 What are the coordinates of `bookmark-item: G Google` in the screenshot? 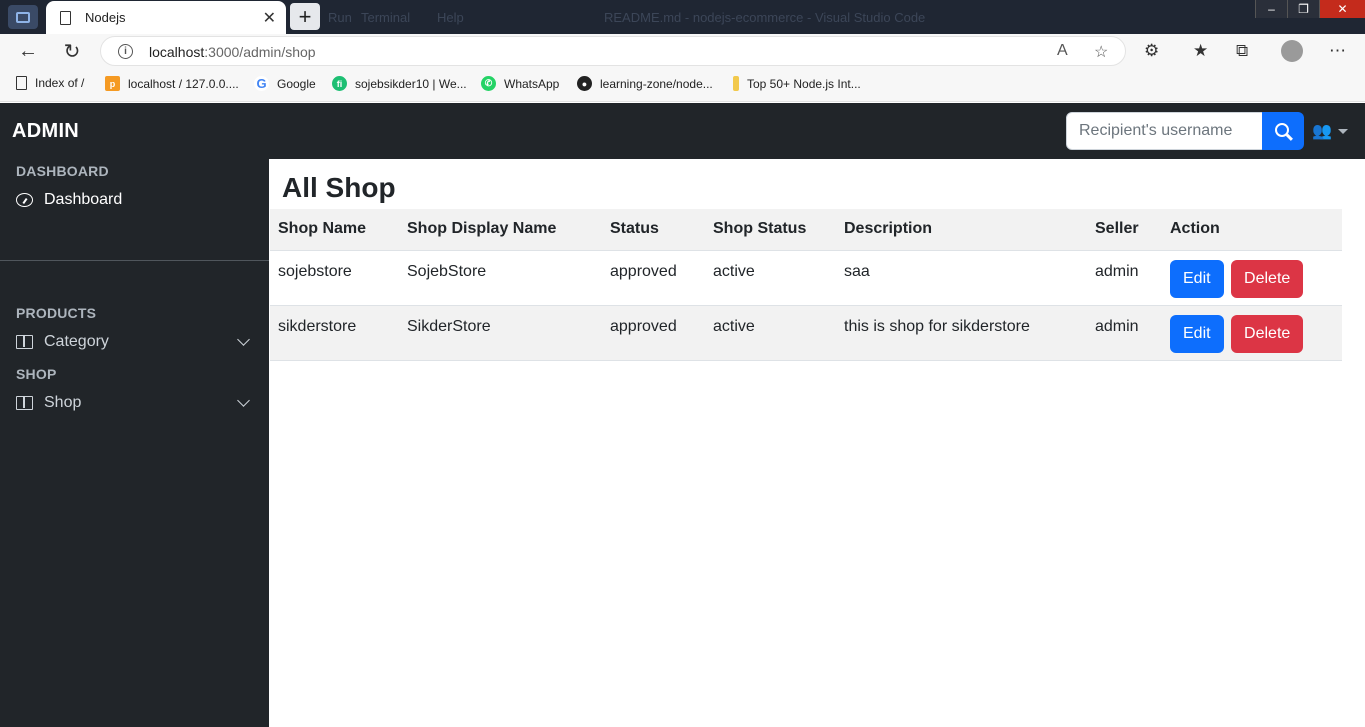 It's located at (285, 83).